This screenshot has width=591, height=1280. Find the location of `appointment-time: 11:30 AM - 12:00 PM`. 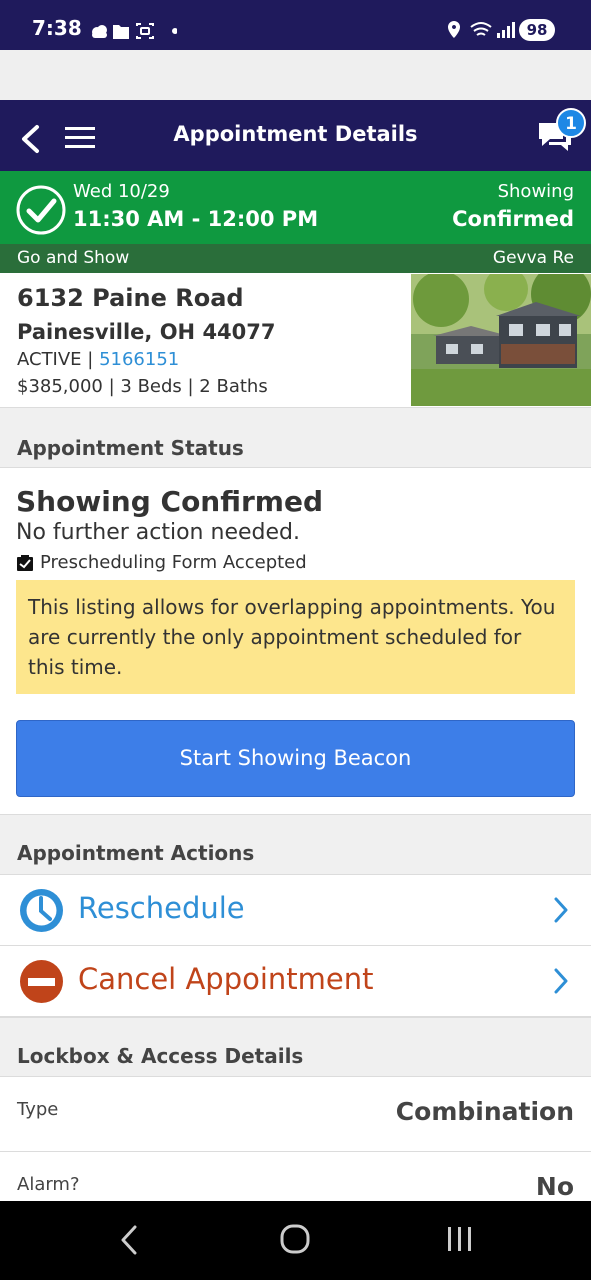

appointment-time: 11:30 AM - 12:00 PM is located at coordinates (196, 219).